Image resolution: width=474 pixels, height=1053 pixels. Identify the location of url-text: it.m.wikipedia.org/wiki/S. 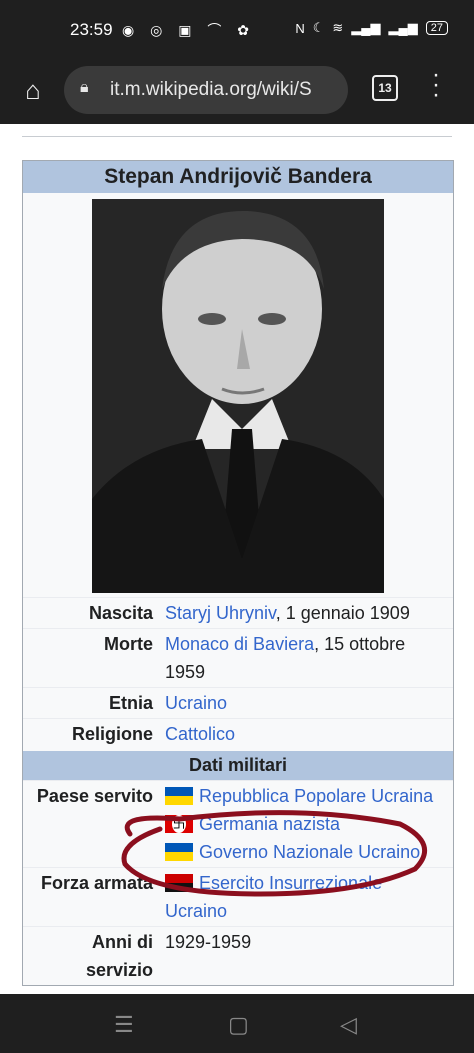
(224, 90).